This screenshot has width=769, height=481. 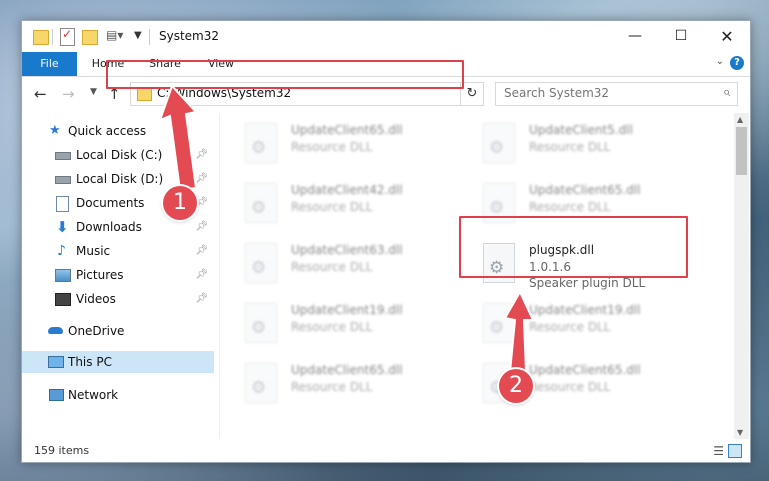 I want to click on arrow-2-icon, so click(x=519, y=331).